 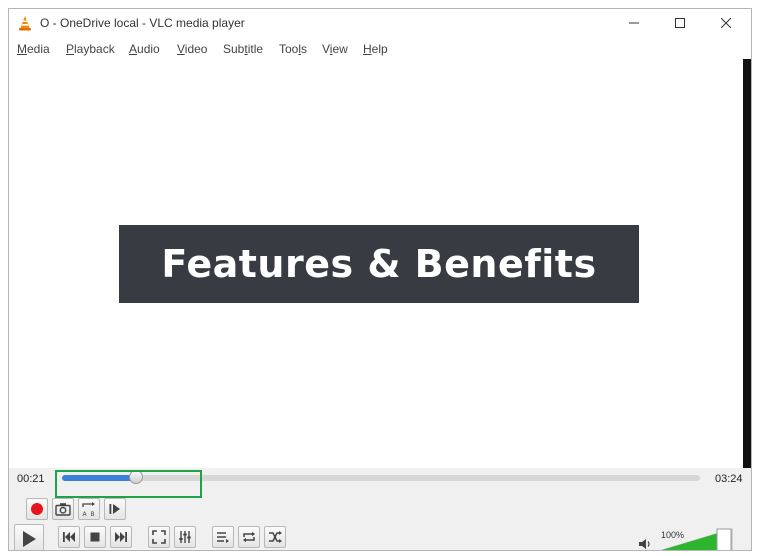 I want to click on play-button, so click(x=29, y=537).